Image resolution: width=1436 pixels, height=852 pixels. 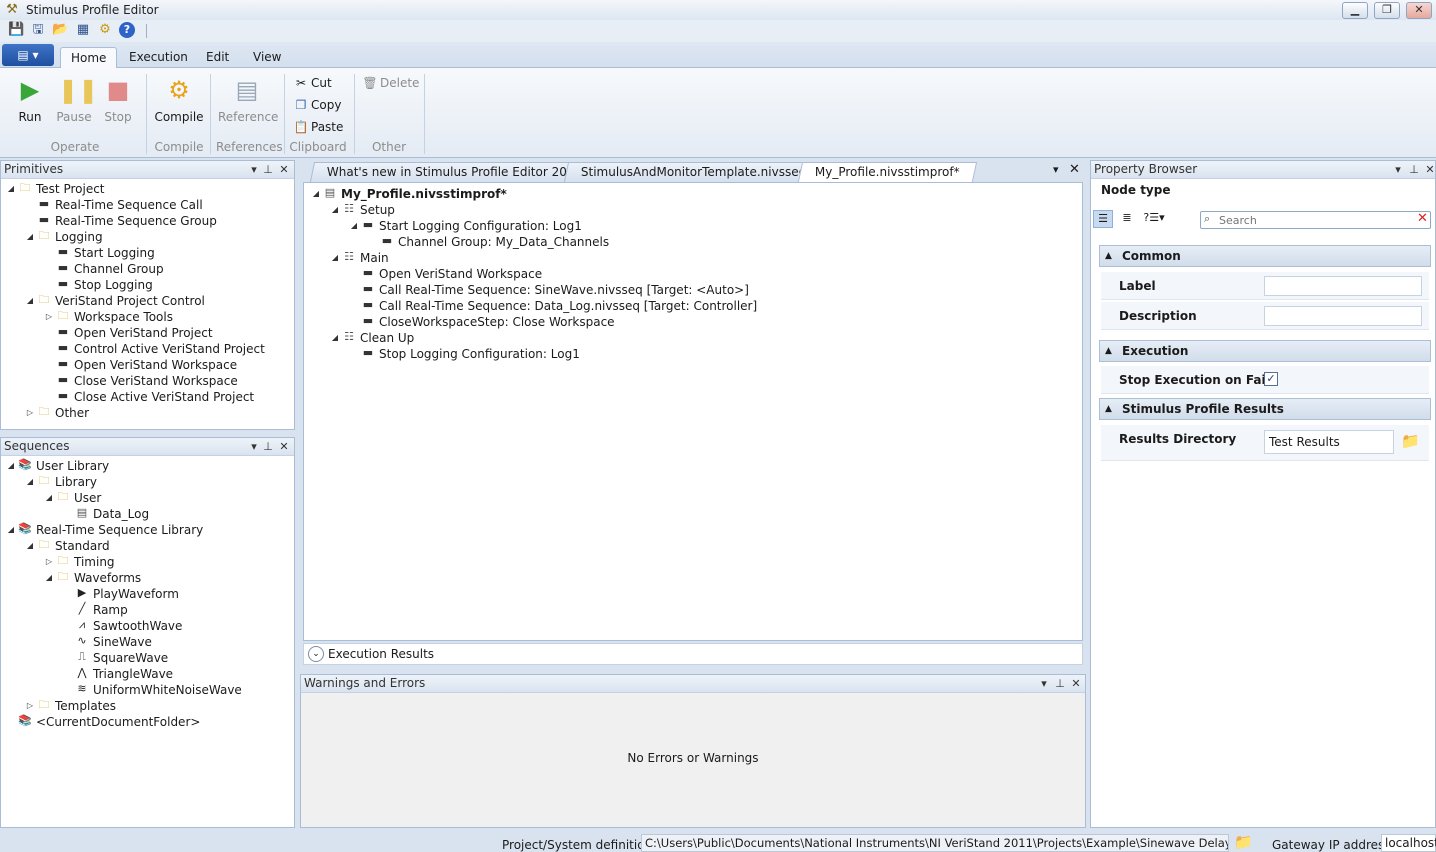 What do you see at coordinates (114, 301) in the screenshot?
I see `tree-item: ◢ 🗀 VeriStand Project Control` at bounding box center [114, 301].